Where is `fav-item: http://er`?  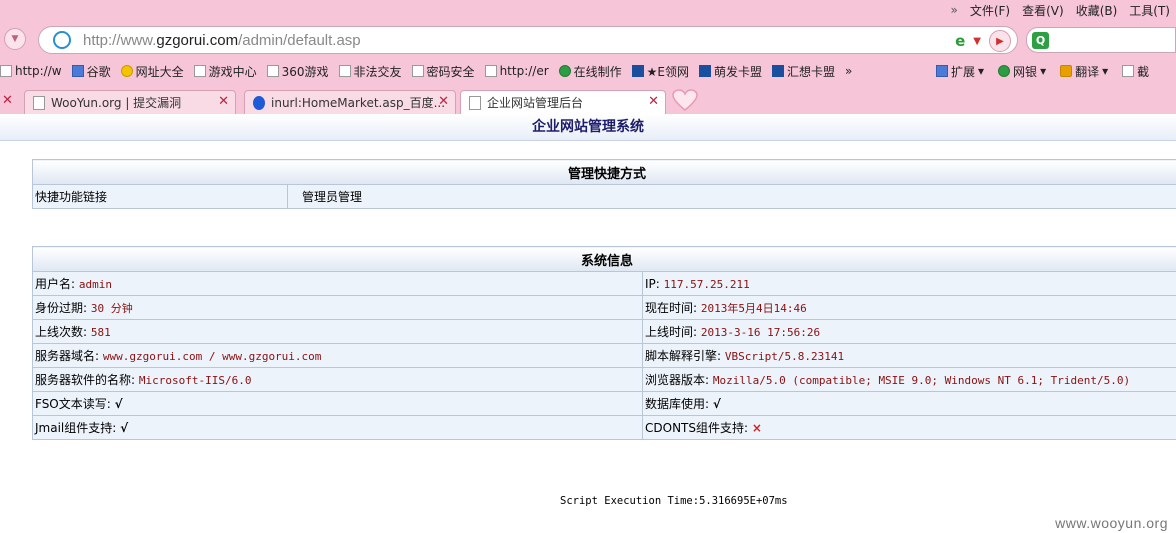
fav-item: http://er is located at coordinates (516, 71).